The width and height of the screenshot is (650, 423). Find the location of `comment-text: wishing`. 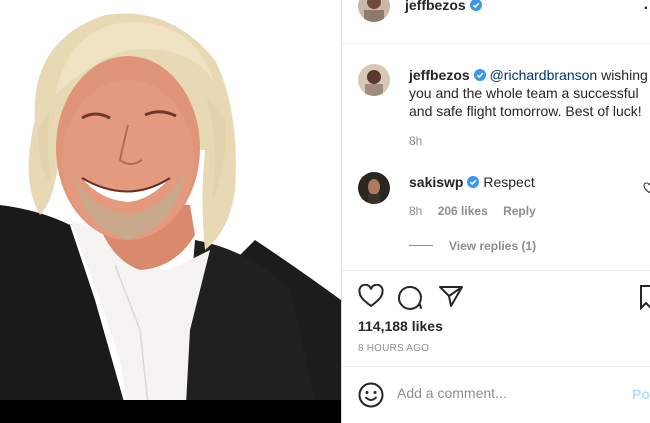

comment-text: wishing is located at coordinates (624, 75).